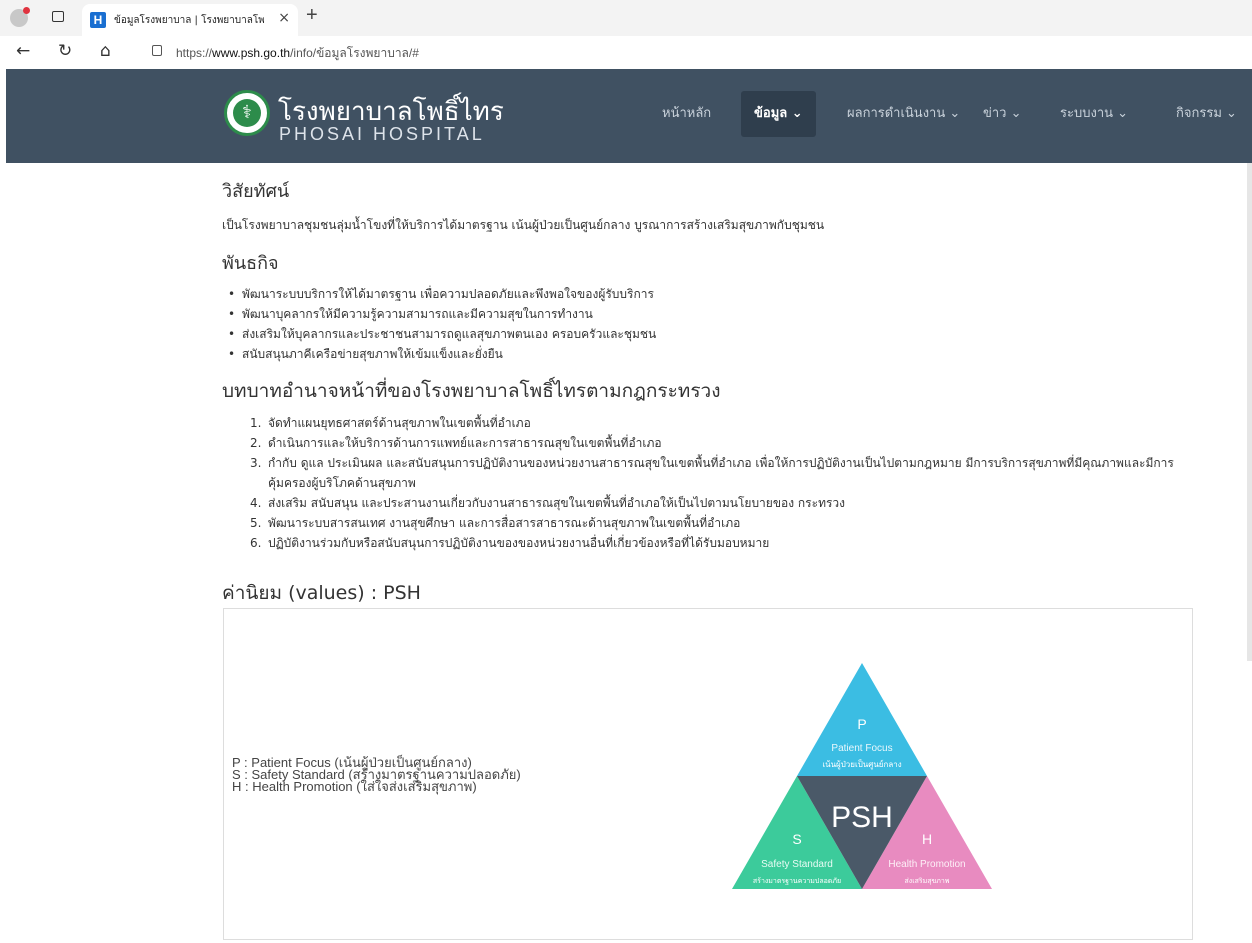 Image resolution: width=1252 pixels, height=943 pixels. Describe the element at coordinates (927, 881) in the screenshot. I see `diagram-h-sub: ส่งเสริมสุขภาพ` at that location.